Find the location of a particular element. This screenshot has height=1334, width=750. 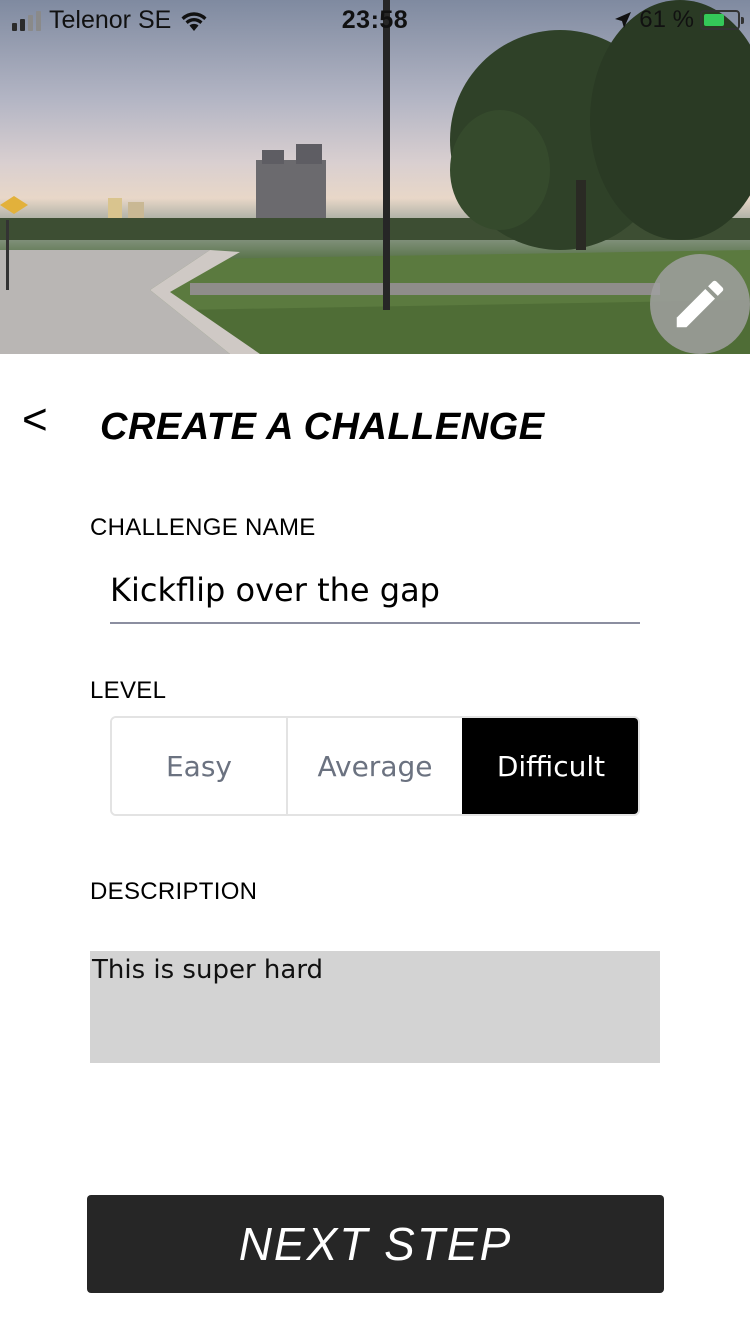

edit-photo-button is located at coordinates (700, 304).